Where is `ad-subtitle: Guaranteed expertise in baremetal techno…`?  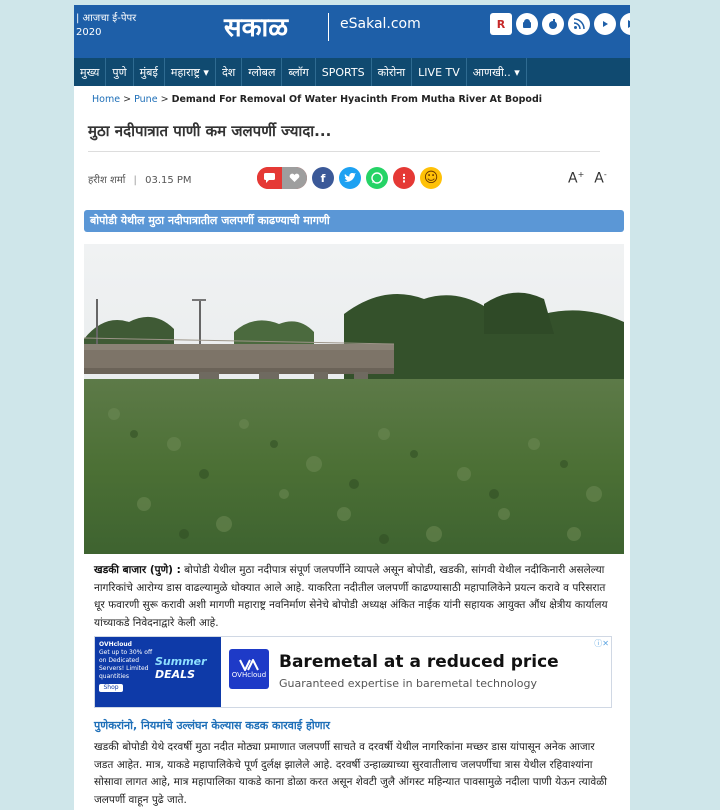
ad-subtitle: Guaranteed expertise in baremetal techno… is located at coordinates (408, 683).